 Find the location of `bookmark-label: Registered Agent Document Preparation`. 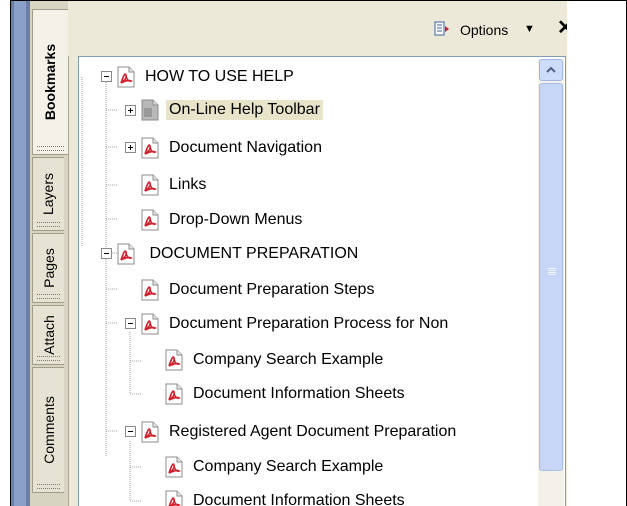

bookmark-label: Registered Agent Document Preparation is located at coordinates (313, 431).